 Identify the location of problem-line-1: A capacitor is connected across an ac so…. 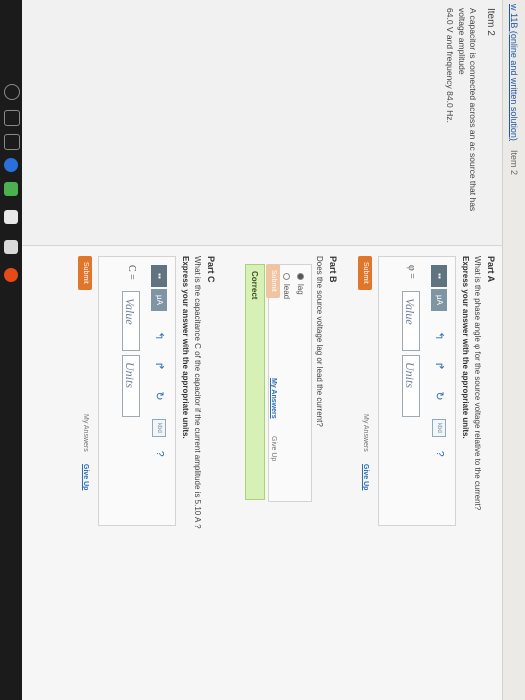
(467, 110).